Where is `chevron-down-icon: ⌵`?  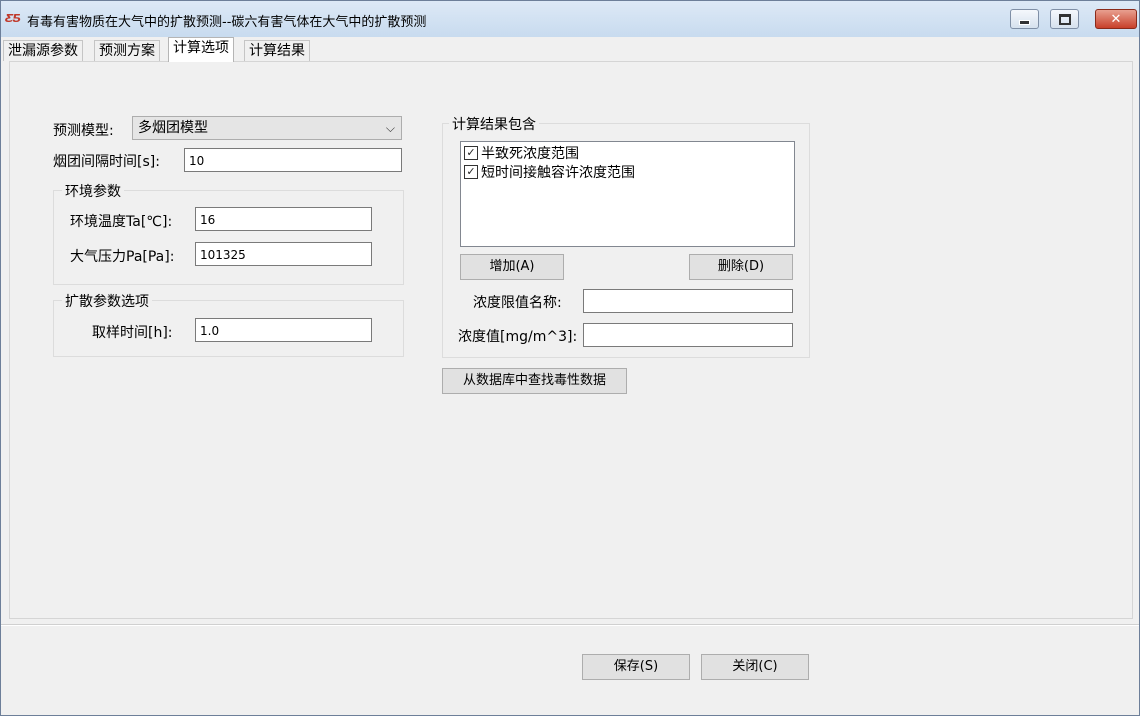
chevron-down-icon: ⌵ is located at coordinates (390, 128).